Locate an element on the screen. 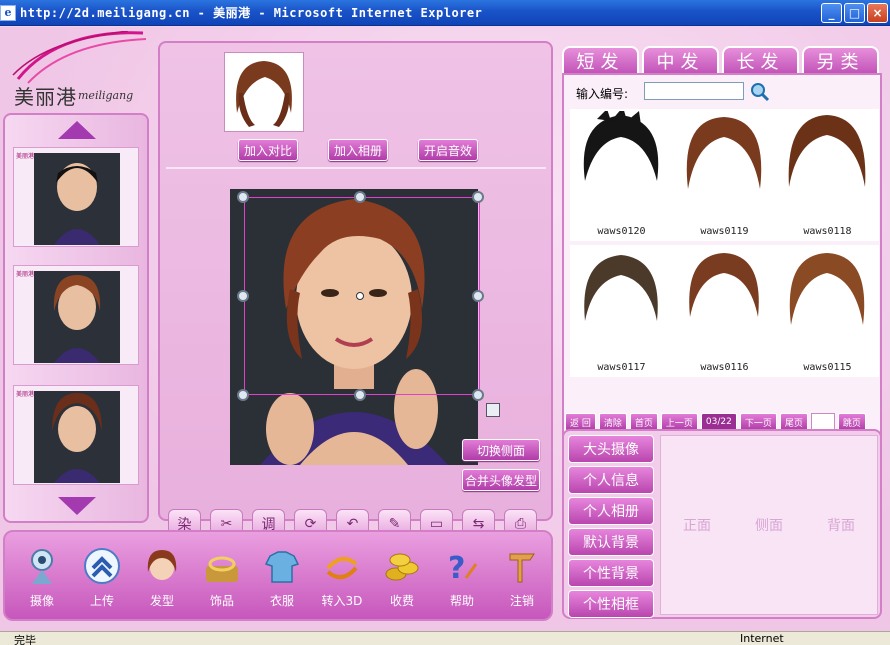  tab-other-hair: 另类 is located at coordinates (840, 60).